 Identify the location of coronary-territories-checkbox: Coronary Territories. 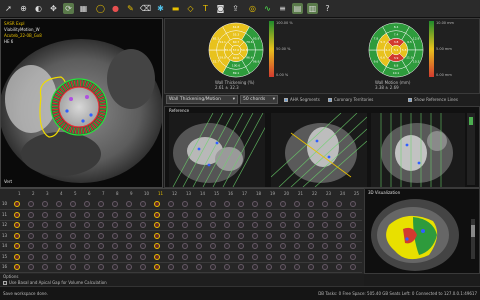
(350, 99).